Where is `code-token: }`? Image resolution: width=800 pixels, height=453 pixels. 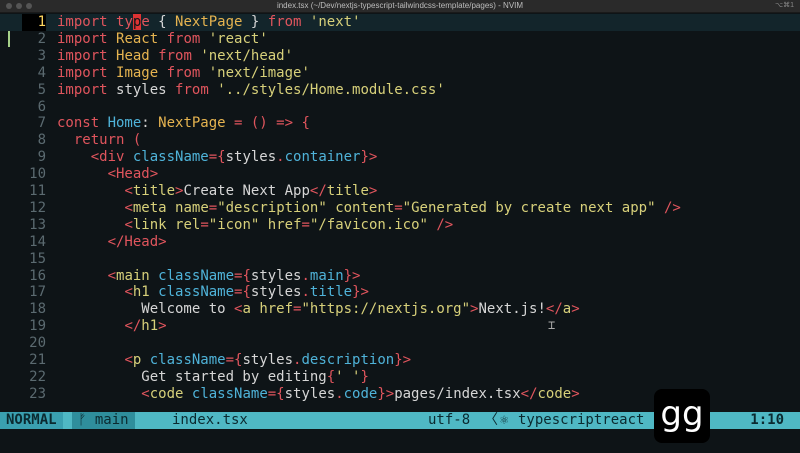
code-token: } is located at coordinates (255, 22).